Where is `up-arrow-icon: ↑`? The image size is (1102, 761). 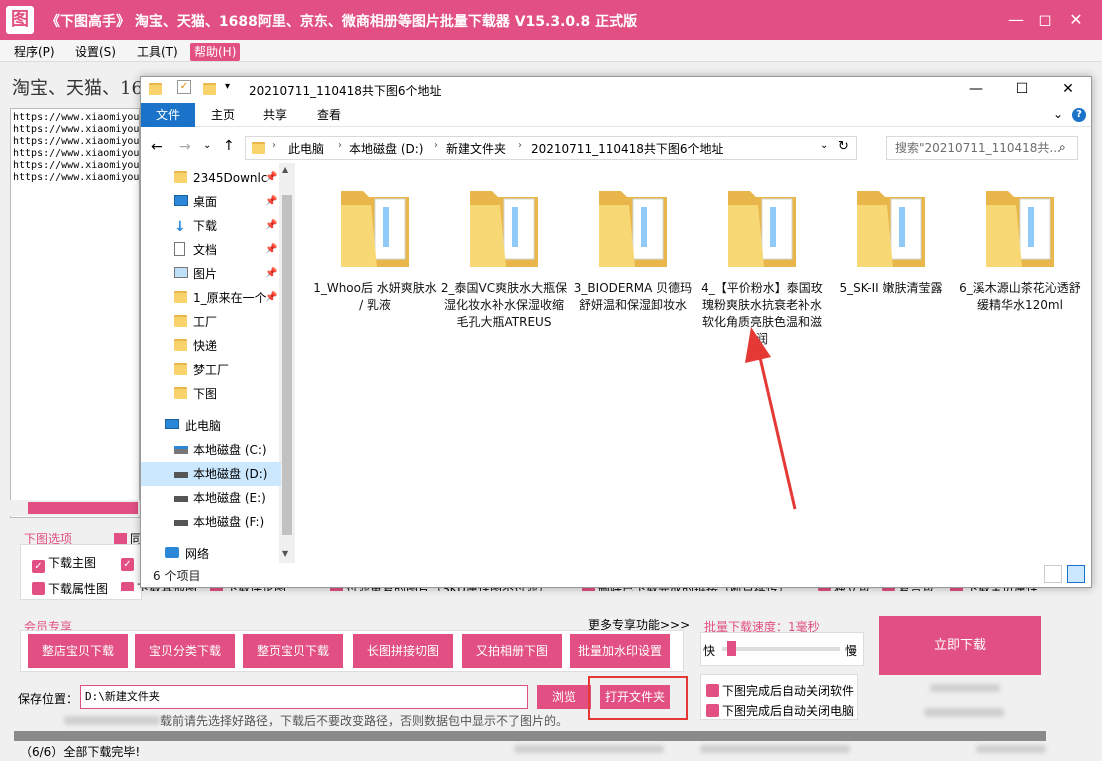
up-arrow-icon: ↑ is located at coordinates (229, 146).